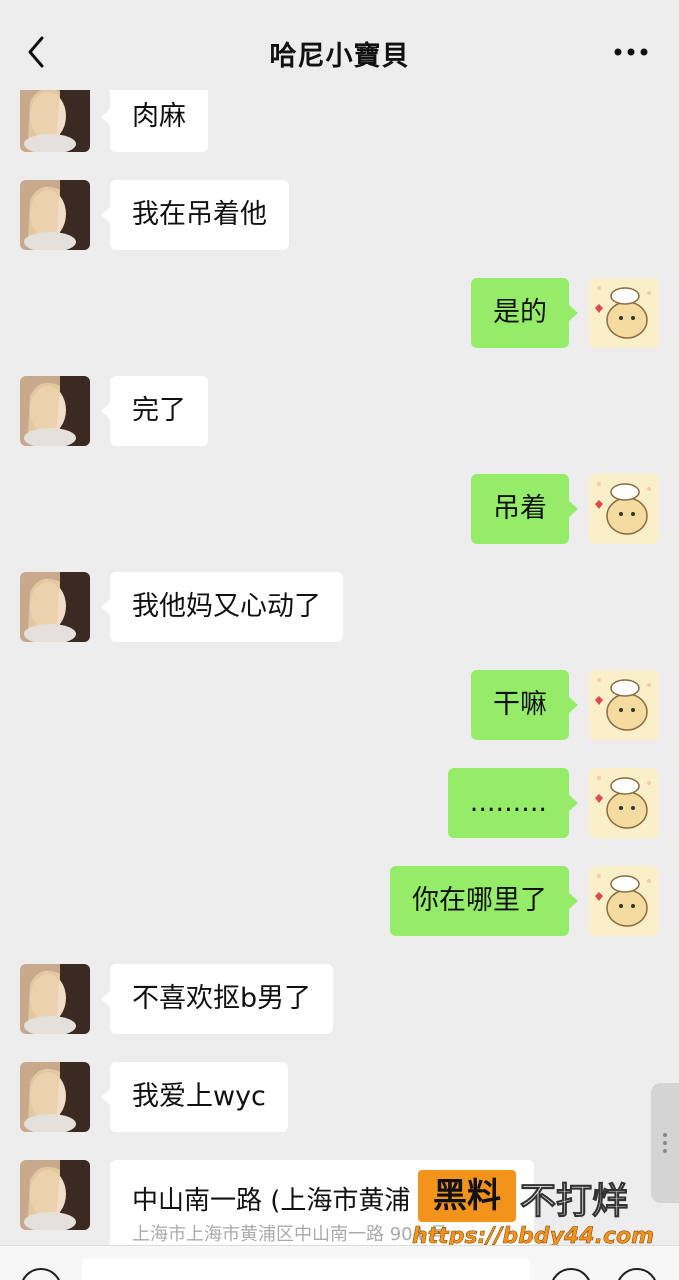 Image resolution: width=679 pixels, height=1280 pixels. Describe the element at coordinates (574, 1202) in the screenshot. I see `watermark-text: 不打烊` at that location.